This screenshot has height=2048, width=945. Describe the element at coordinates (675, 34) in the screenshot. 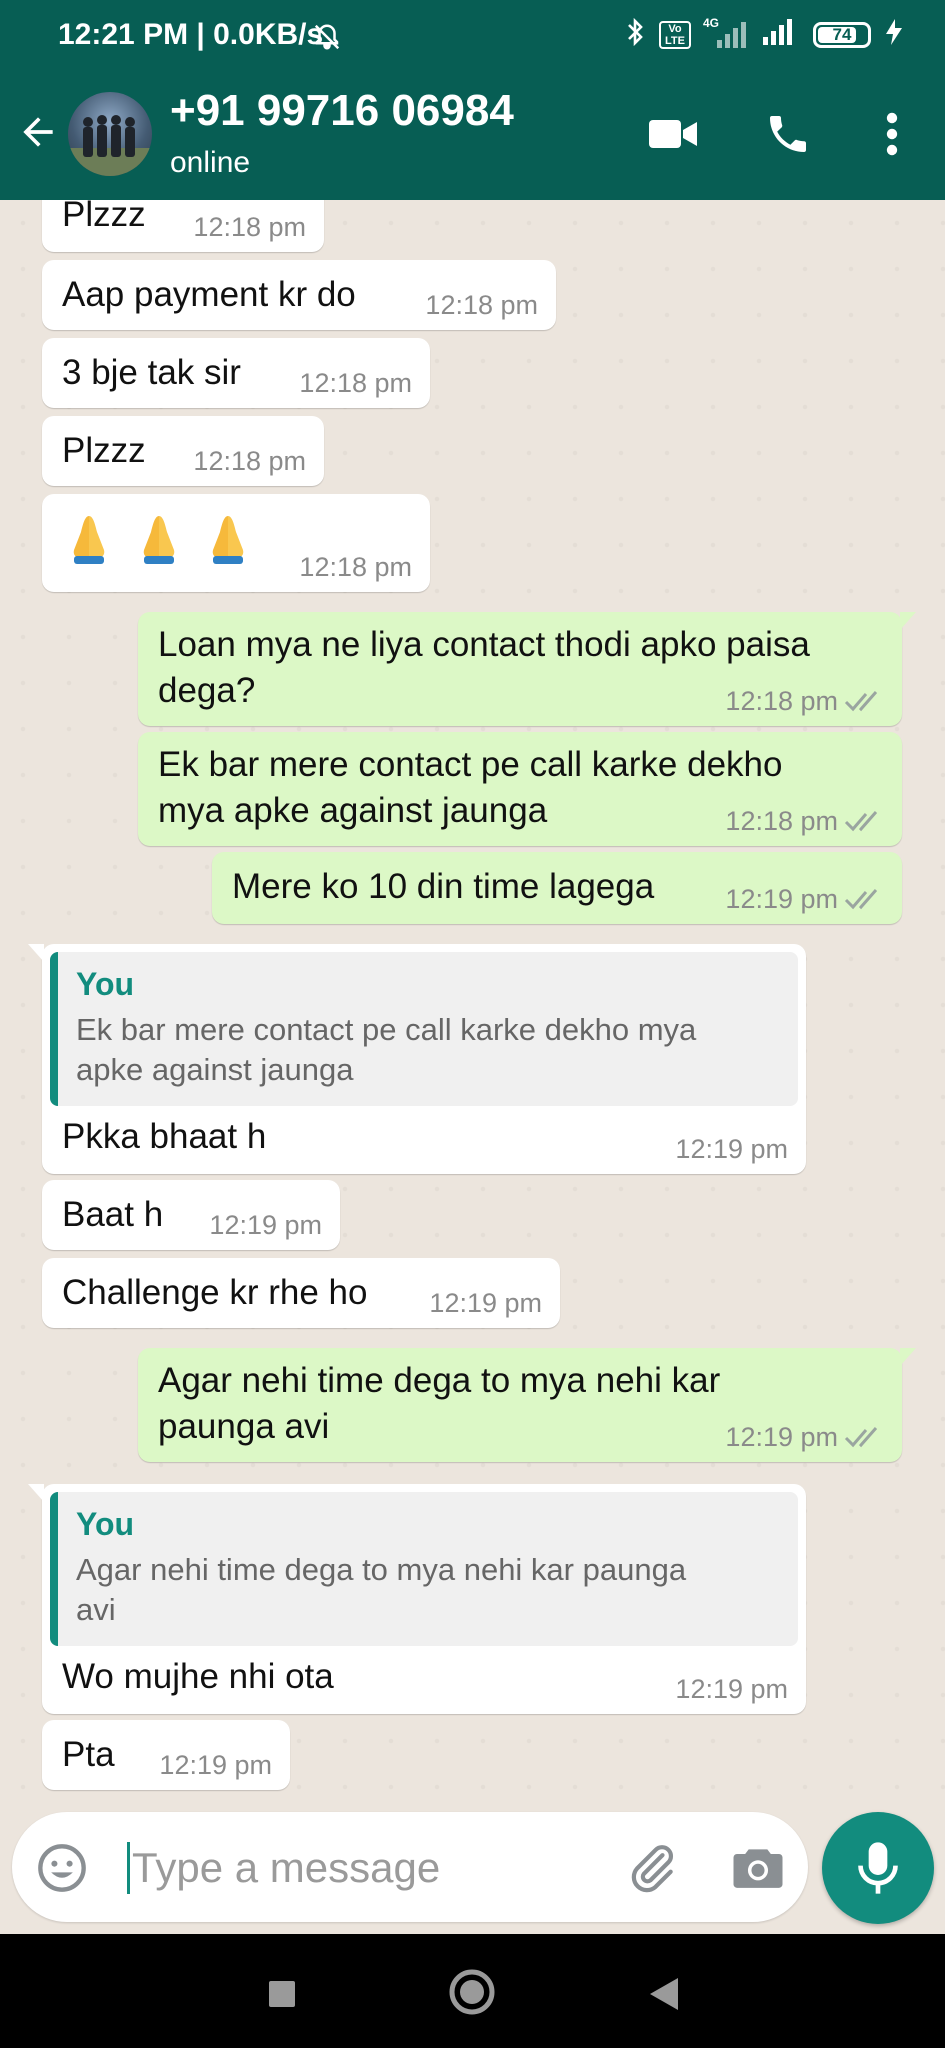

I see `volte-icon: Vo LTE` at that location.